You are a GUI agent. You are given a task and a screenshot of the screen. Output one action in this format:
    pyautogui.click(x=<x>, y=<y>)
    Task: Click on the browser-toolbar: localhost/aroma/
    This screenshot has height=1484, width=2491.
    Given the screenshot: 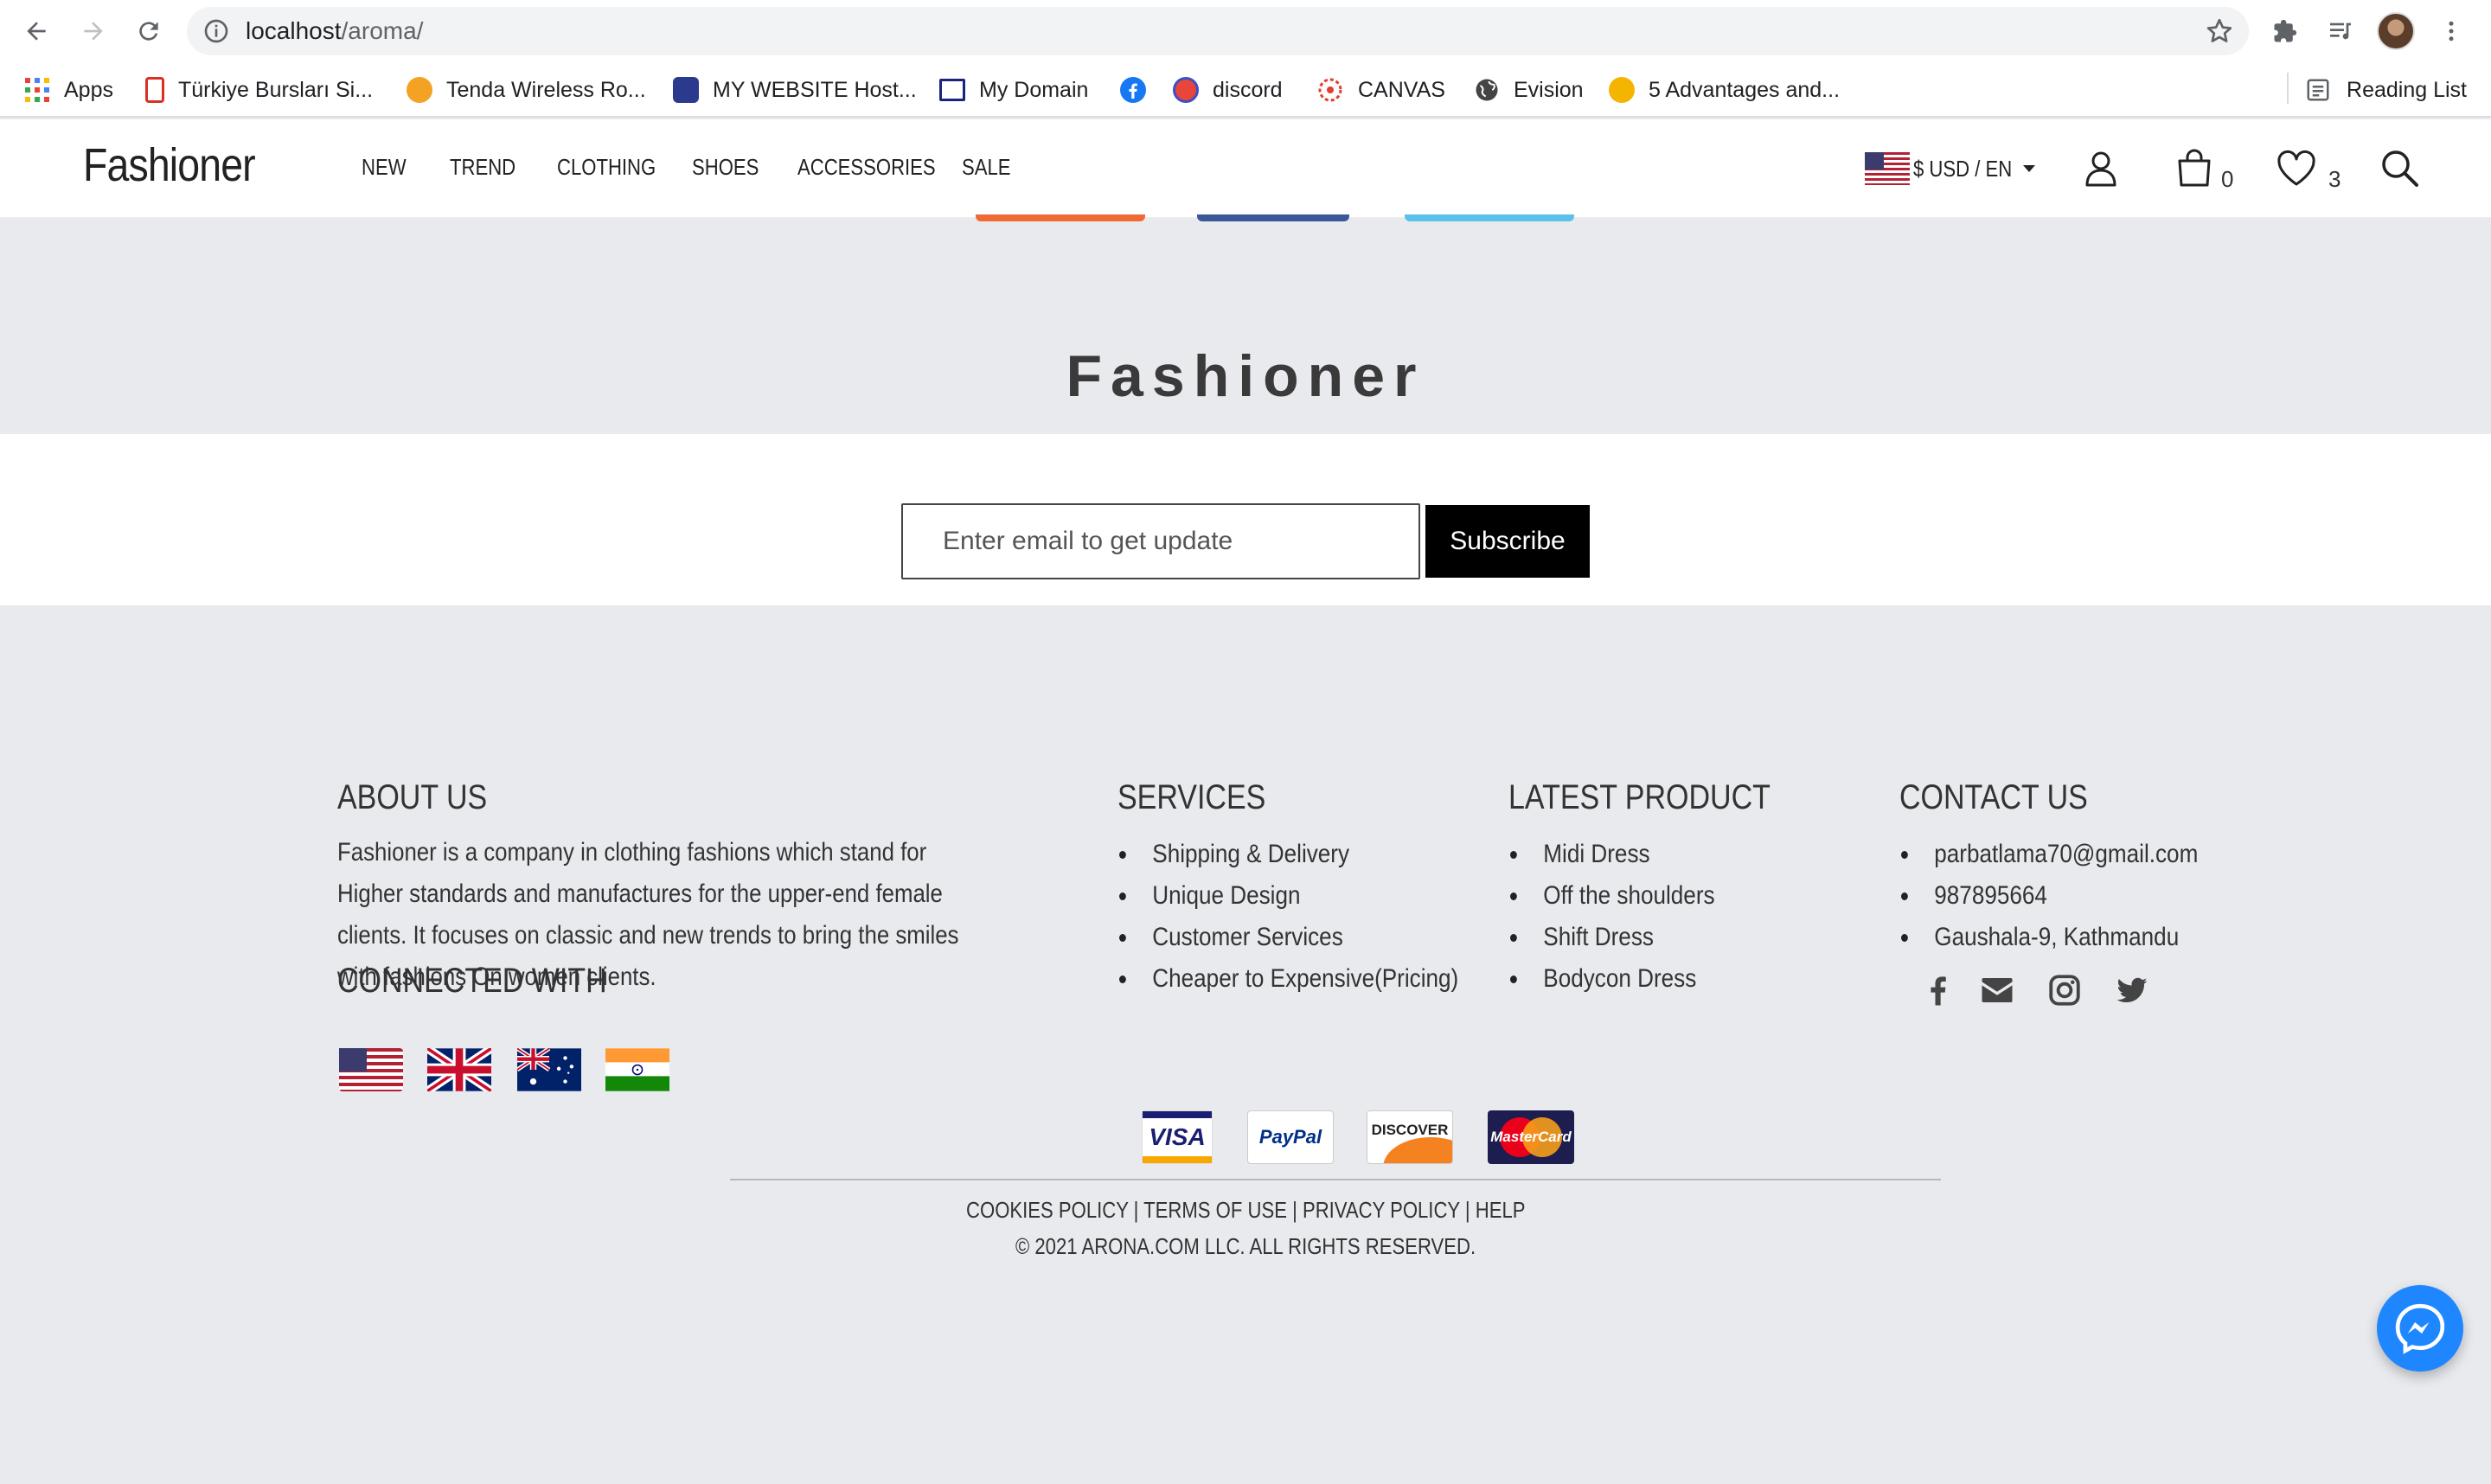 What is the action you would take?
    pyautogui.click(x=1246, y=31)
    